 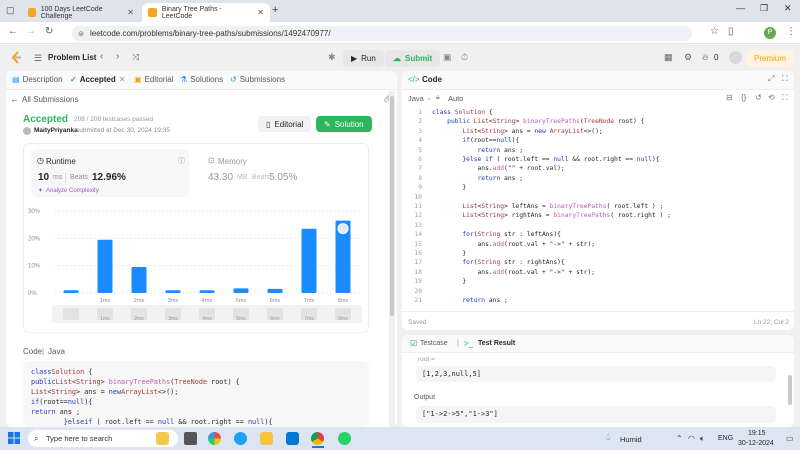 What do you see at coordinates (240, 438) in the screenshot?
I see `edge-browser-icon` at bounding box center [240, 438].